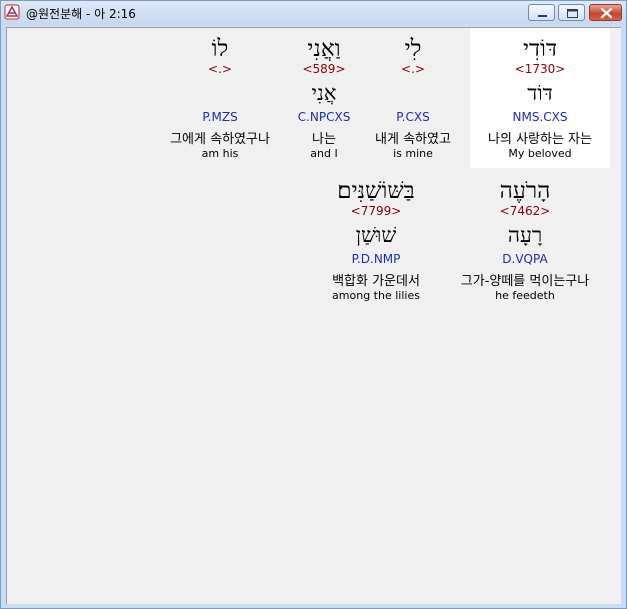 The height and width of the screenshot is (609, 627). I want to click on maximize-icon, so click(572, 13).